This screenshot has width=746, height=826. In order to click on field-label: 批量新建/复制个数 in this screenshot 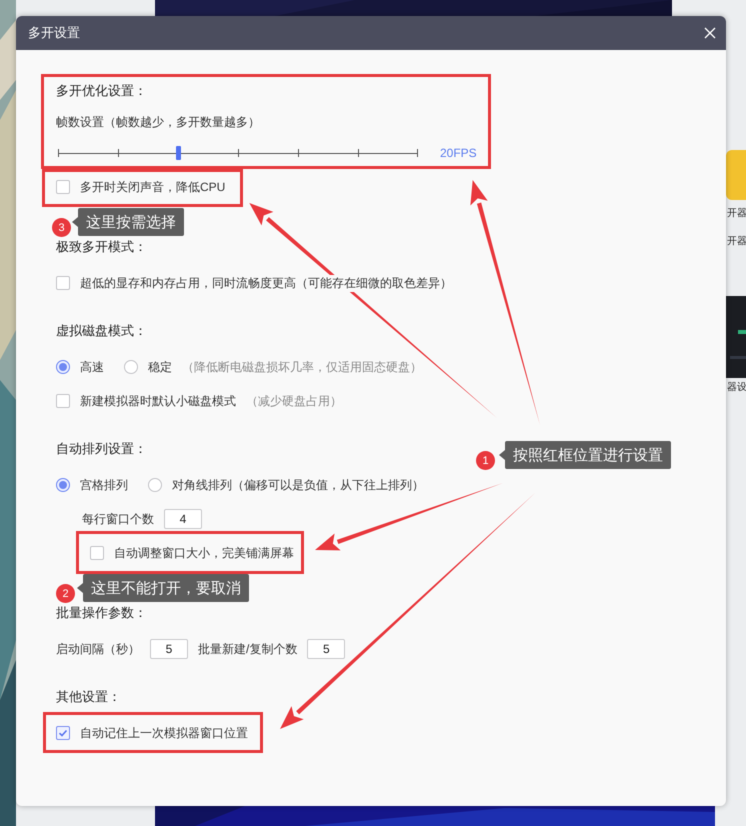, I will do `click(248, 649)`.